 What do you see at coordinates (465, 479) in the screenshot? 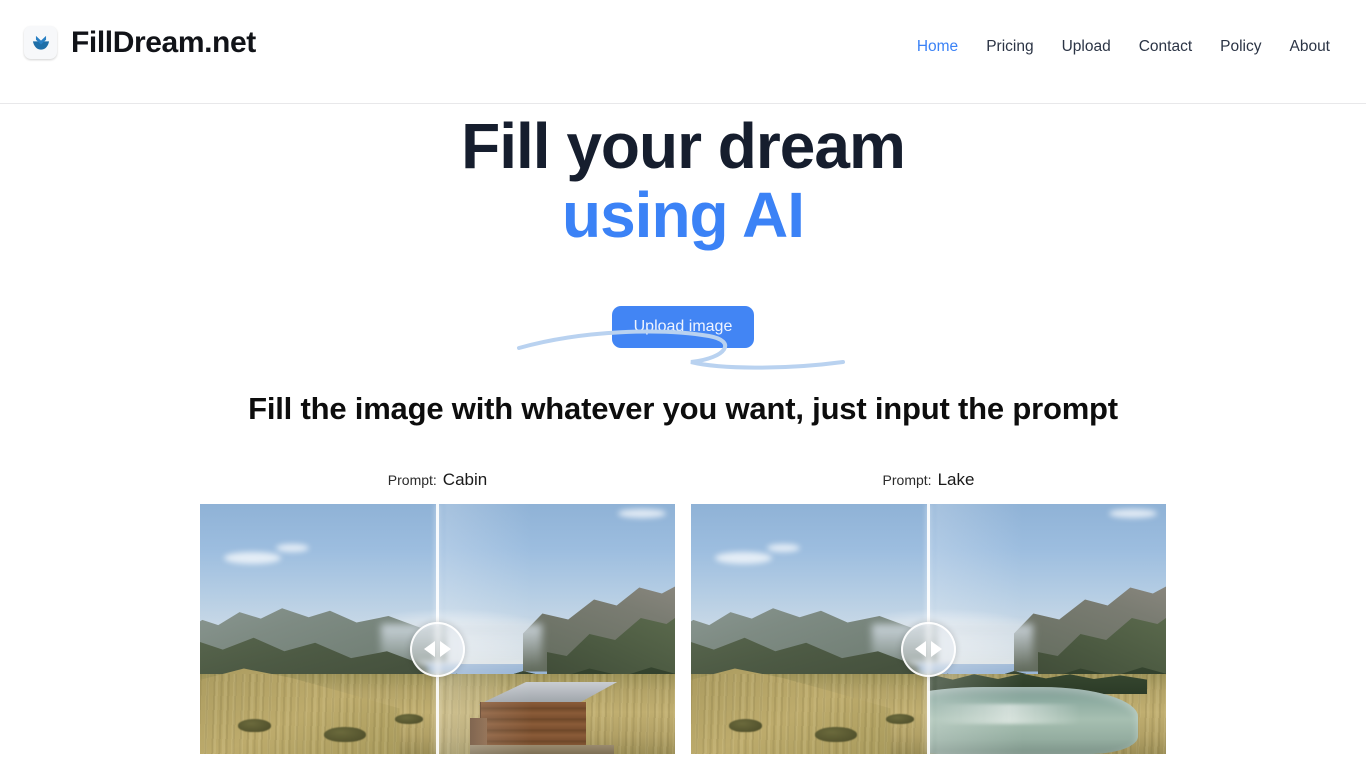
I see `prompt-value: Cabin` at bounding box center [465, 479].